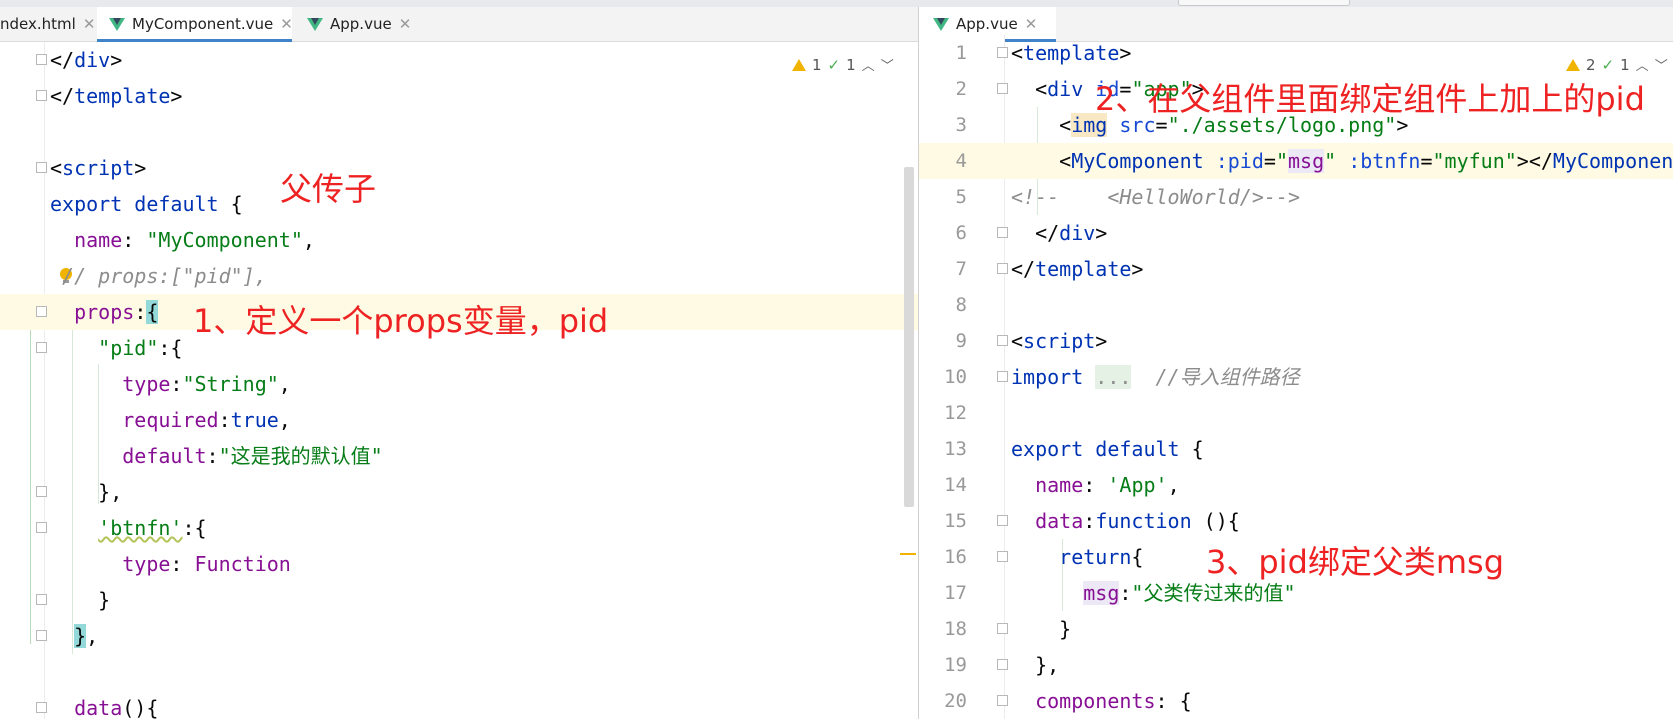  What do you see at coordinates (158, 276) in the screenshot?
I see `code-line: // props:["pid"],` at bounding box center [158, 276].